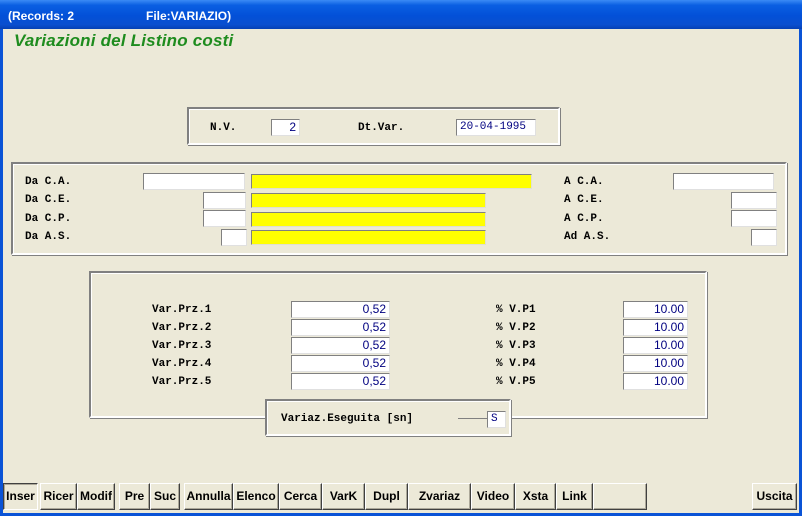  Describe the element at coordinates (223, 128) in the screenshot. I see `nv-label: N.V.` at that location.